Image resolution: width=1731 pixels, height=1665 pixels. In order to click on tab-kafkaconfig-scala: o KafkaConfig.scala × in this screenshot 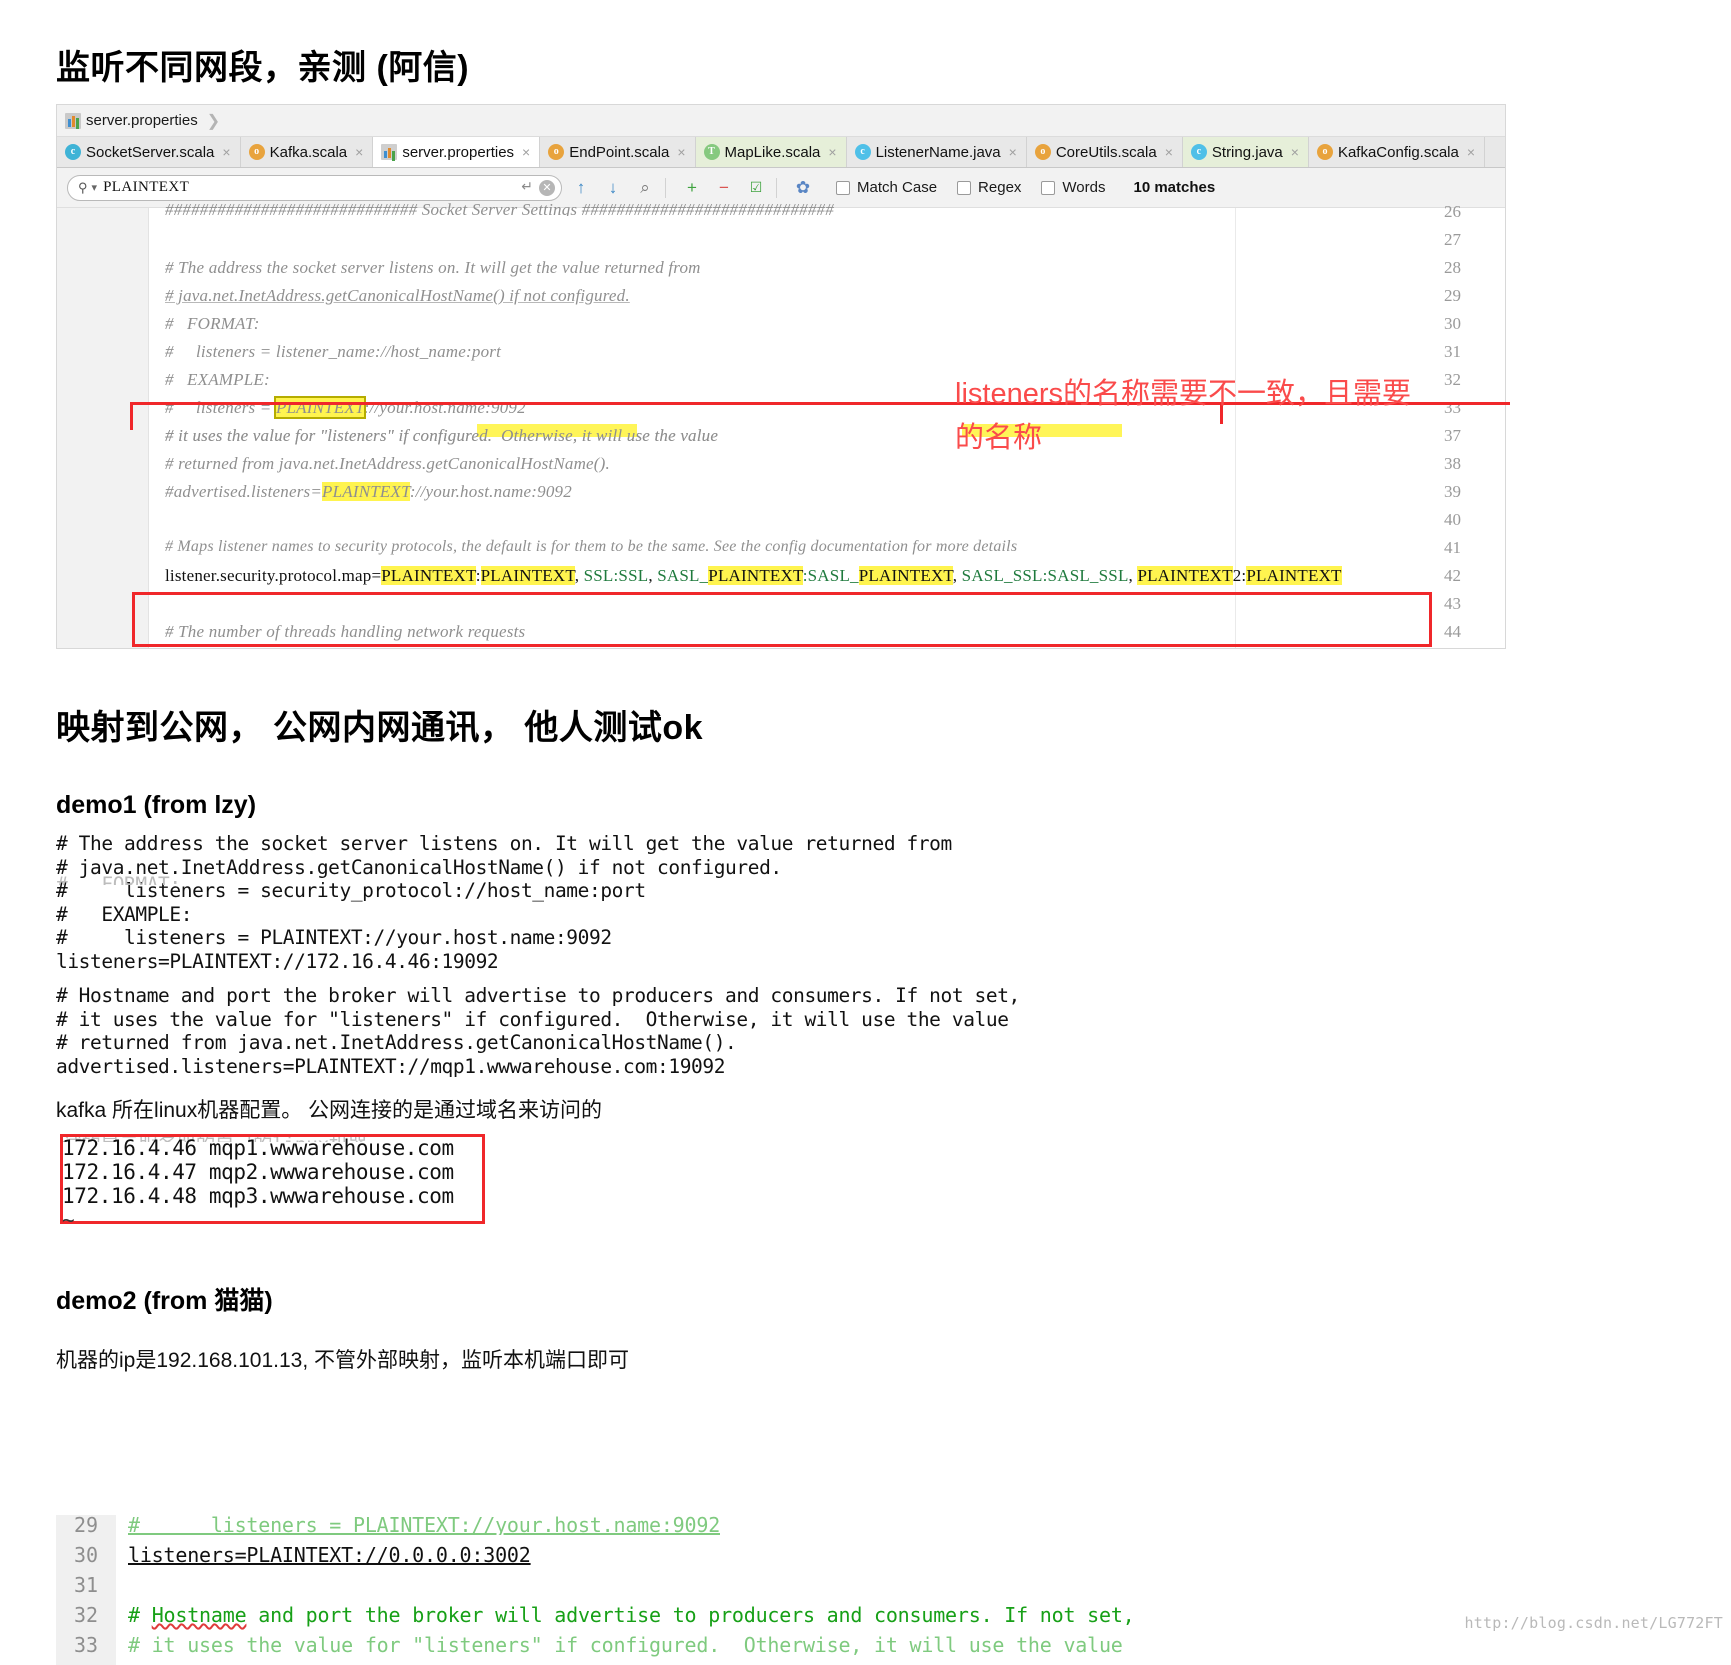, I will do `click(1397, 152)`.